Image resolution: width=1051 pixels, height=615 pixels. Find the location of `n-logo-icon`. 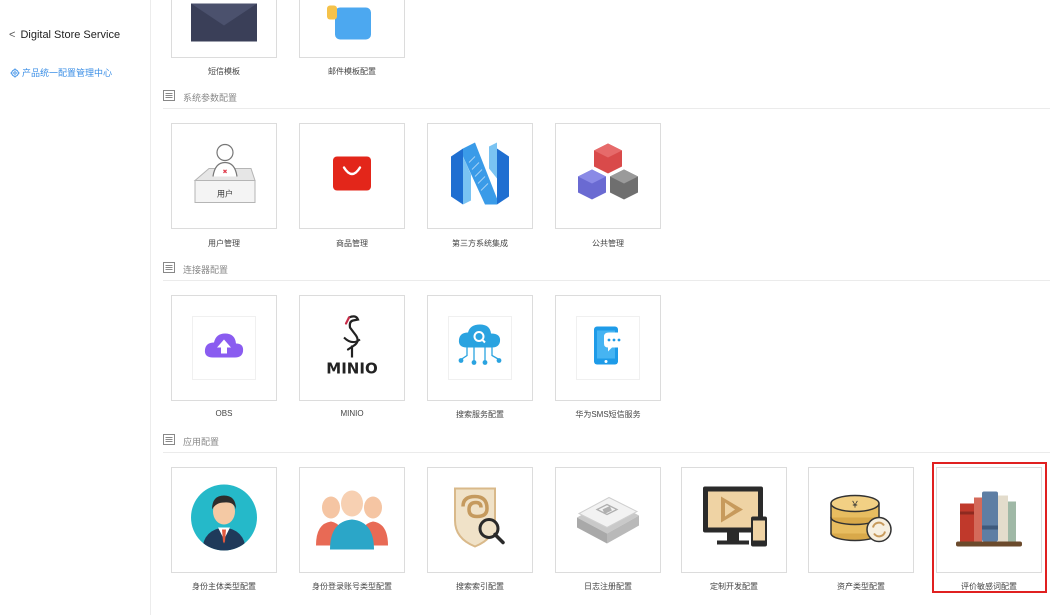

n-logo-icon is located at coordinates (480, 176).